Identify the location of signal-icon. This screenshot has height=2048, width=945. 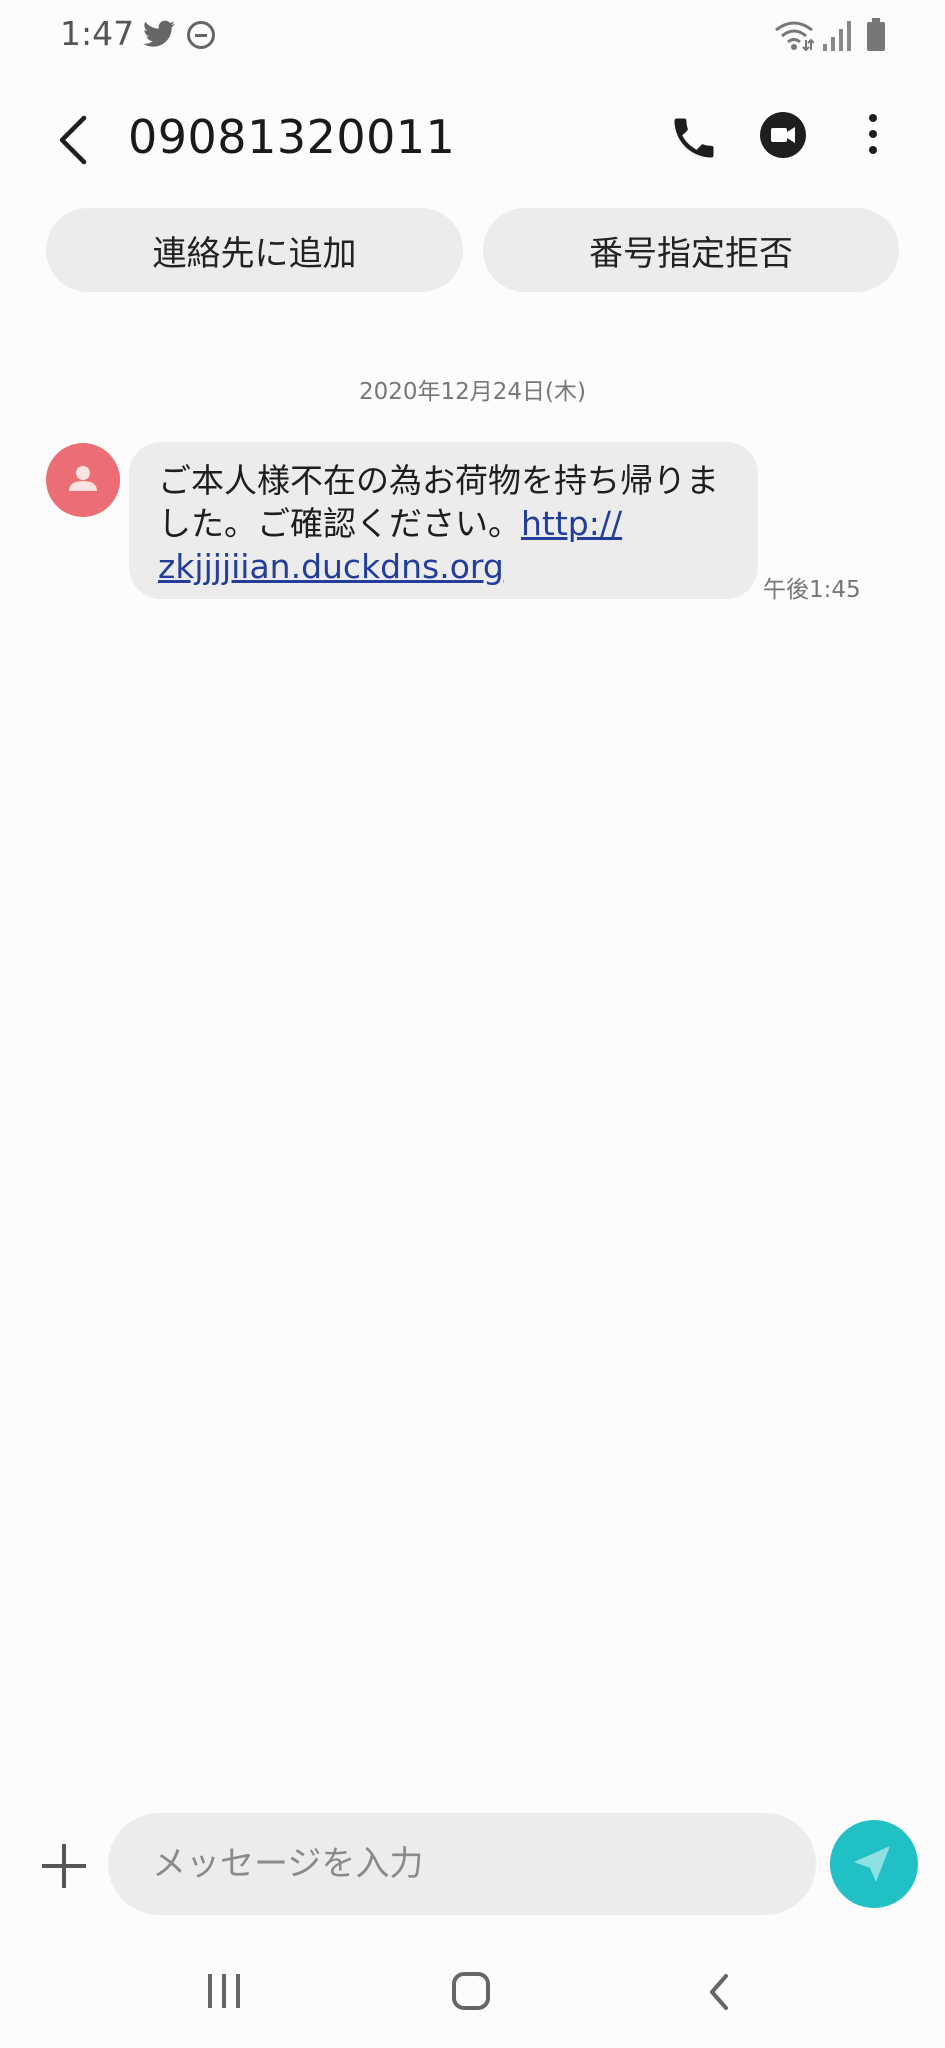
(837, 36).